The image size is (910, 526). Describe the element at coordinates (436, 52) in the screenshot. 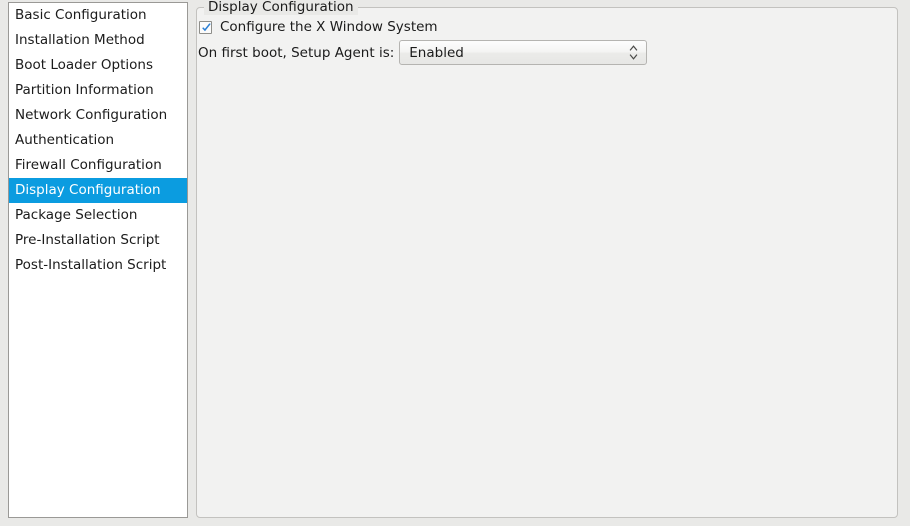

I see `setup-agent-selected-value: Enabled` at that location.